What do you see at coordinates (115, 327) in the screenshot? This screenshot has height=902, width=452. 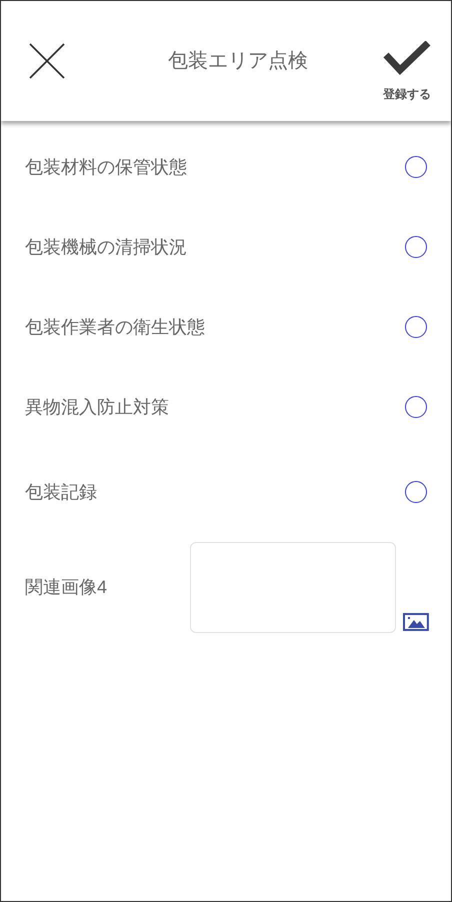 I see `item-label: 包装作業者の衛生状態` at bounding box center [115, 327].